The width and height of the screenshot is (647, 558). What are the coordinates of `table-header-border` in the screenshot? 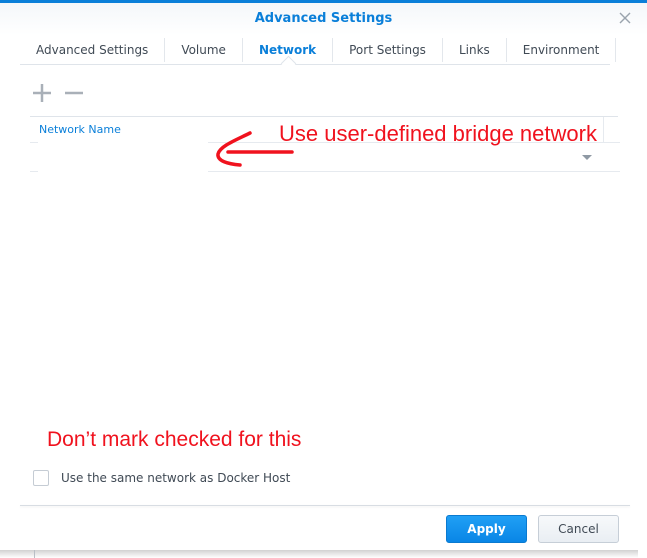 It's located at (324, 116).